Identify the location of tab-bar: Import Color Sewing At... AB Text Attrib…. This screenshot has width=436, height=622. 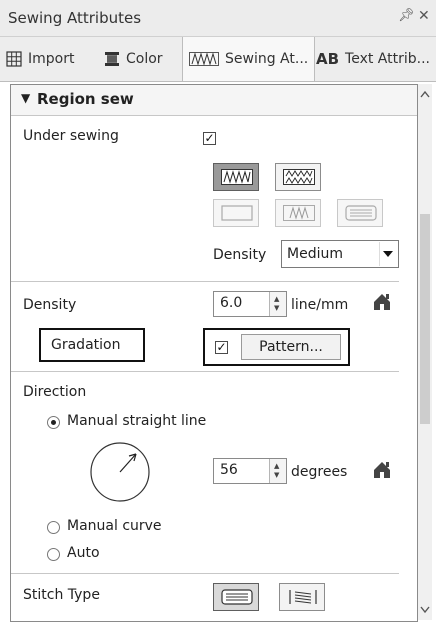
(218, 59).